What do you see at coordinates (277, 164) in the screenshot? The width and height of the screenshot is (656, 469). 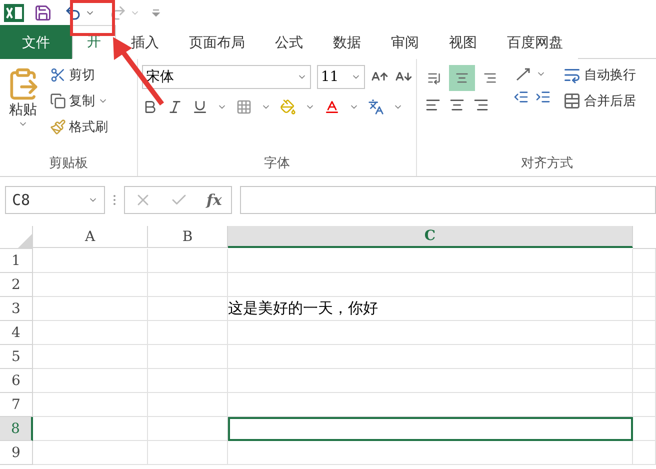 I see `group-title: 字体` at bounding box center [277, 164].